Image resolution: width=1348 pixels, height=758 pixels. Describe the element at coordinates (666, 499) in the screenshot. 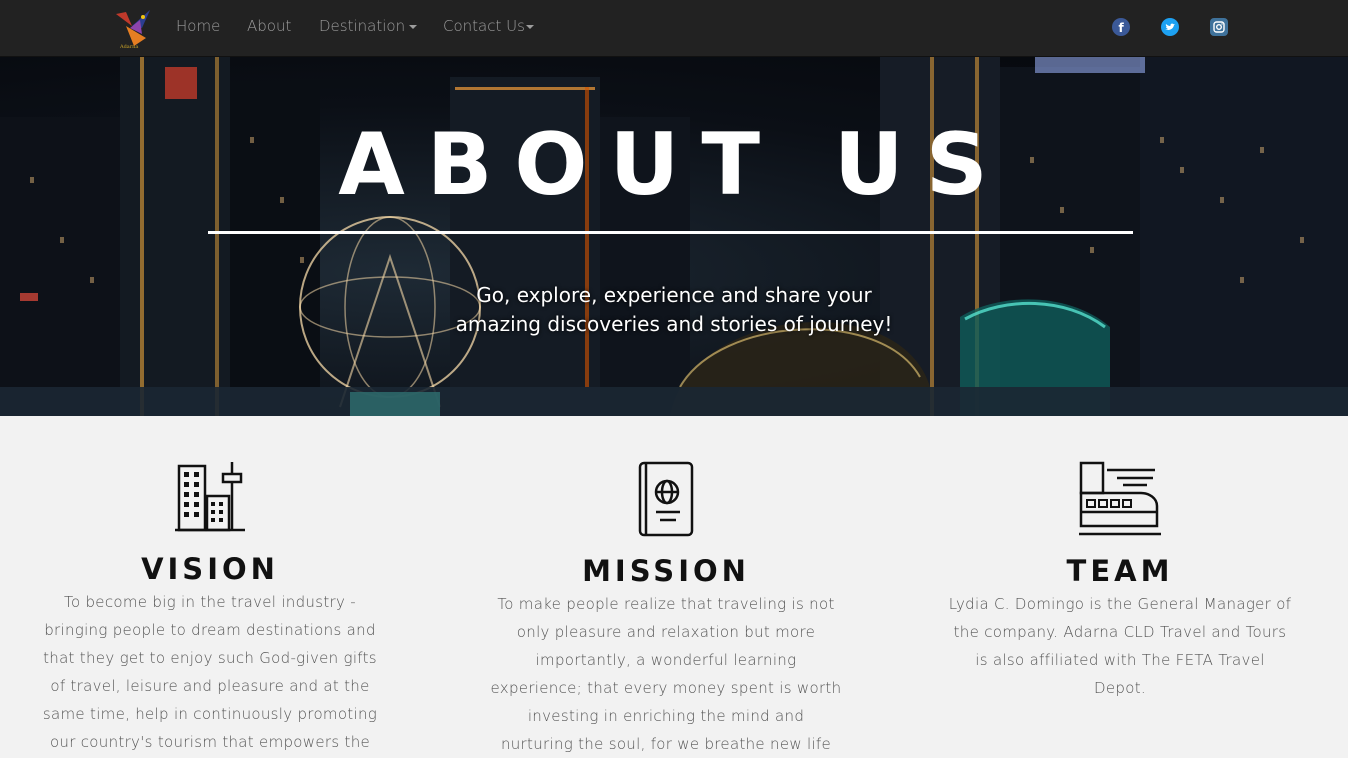

I see `passport-icon` at that location.